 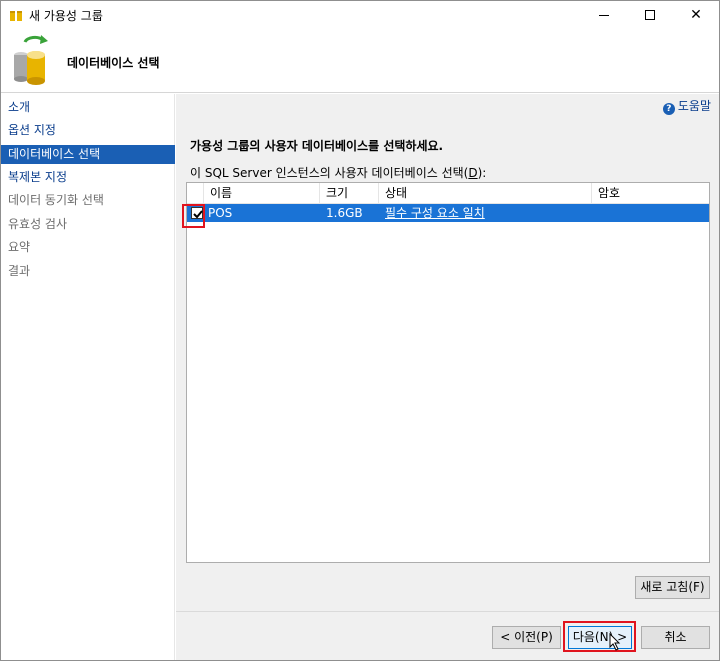 I want to click on minimize-icon, so click(x=604, y=15).